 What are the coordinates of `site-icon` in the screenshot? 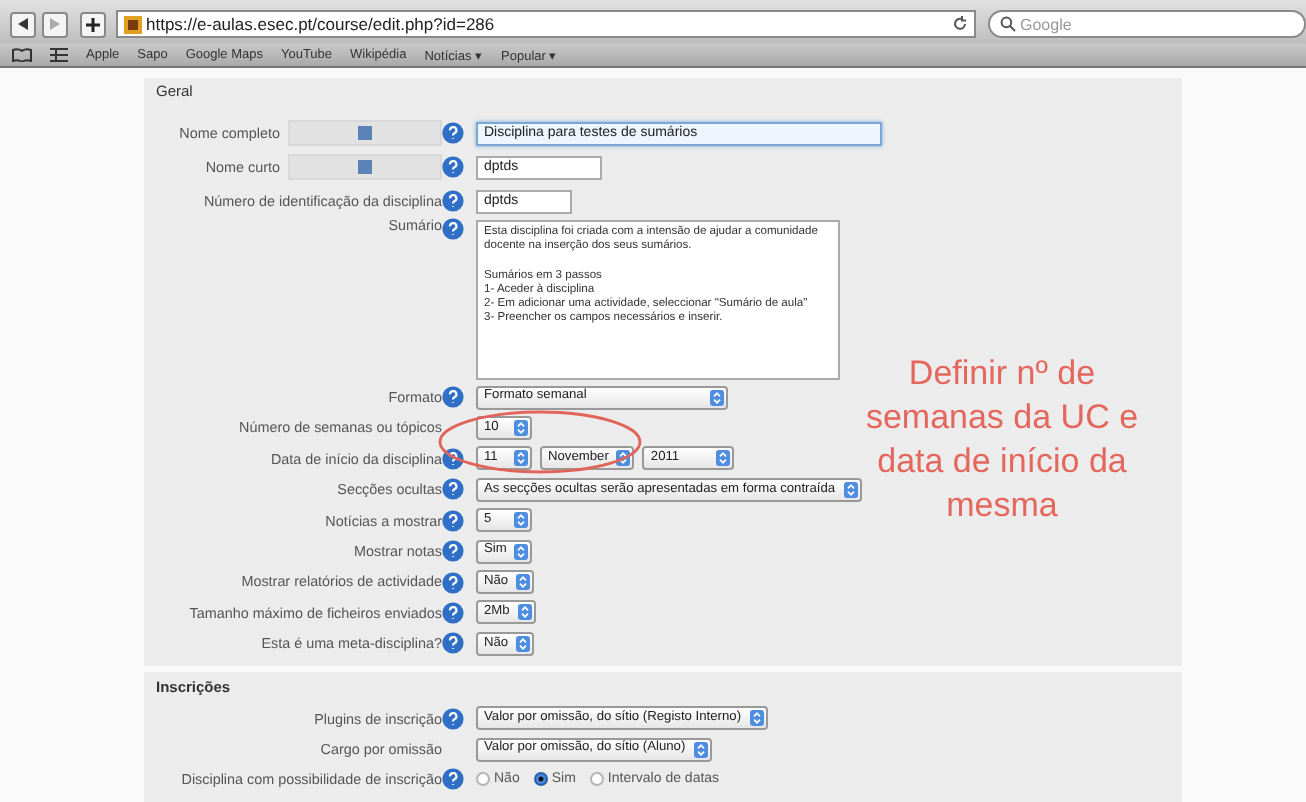 It's located at (133, 24).